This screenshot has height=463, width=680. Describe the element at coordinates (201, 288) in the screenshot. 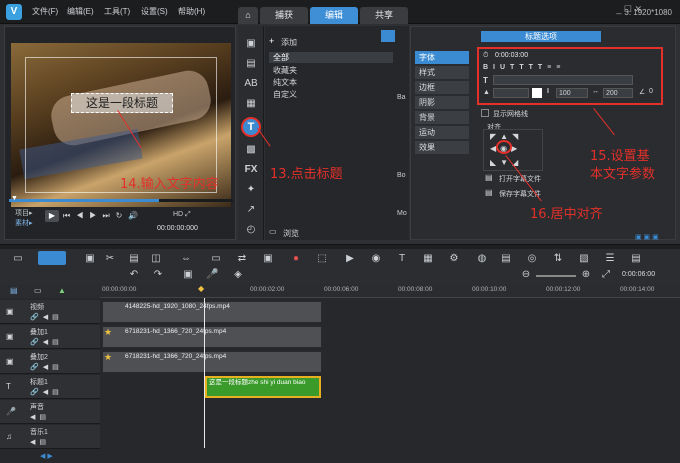

I see `playhead-marker: ◆` at that location.